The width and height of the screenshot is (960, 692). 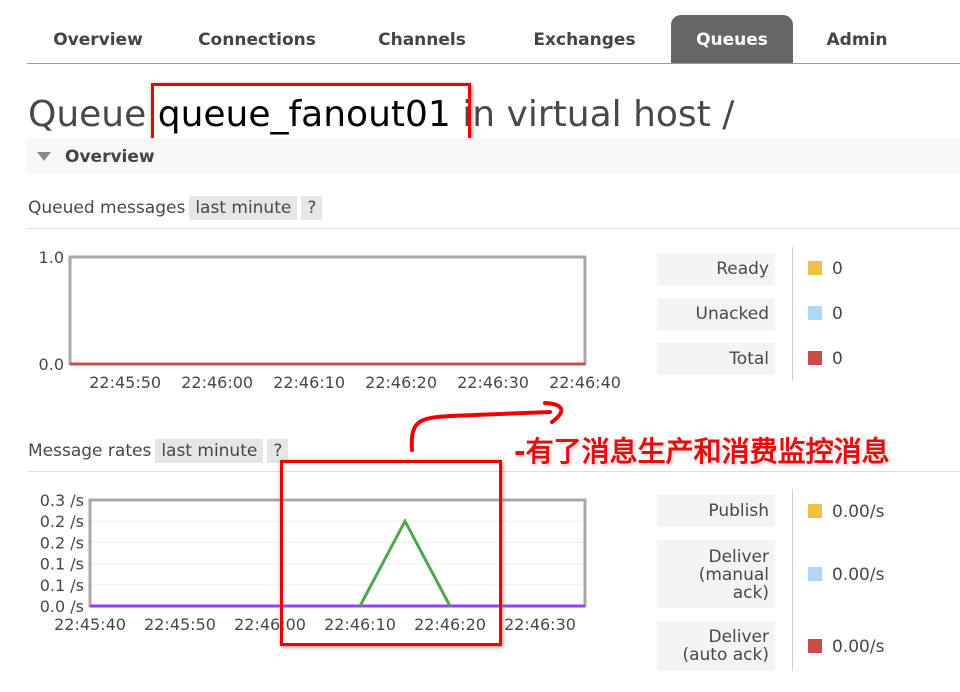 What do you see at coordinates (585, 382) in the screenshot?
I see `x-tick-label: 22:46:40` at bounding box center [585, 382].